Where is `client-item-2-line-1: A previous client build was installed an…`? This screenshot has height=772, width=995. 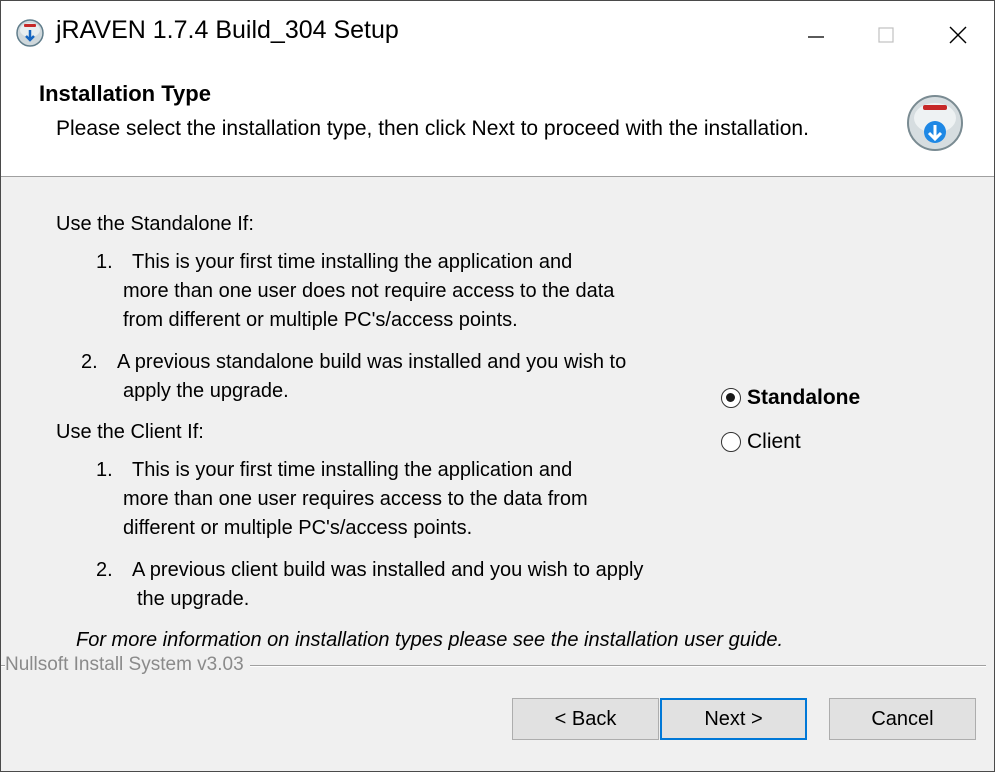 client-item-2-line-1: A previous client build was installed an… is located at coordinates (388, 570).